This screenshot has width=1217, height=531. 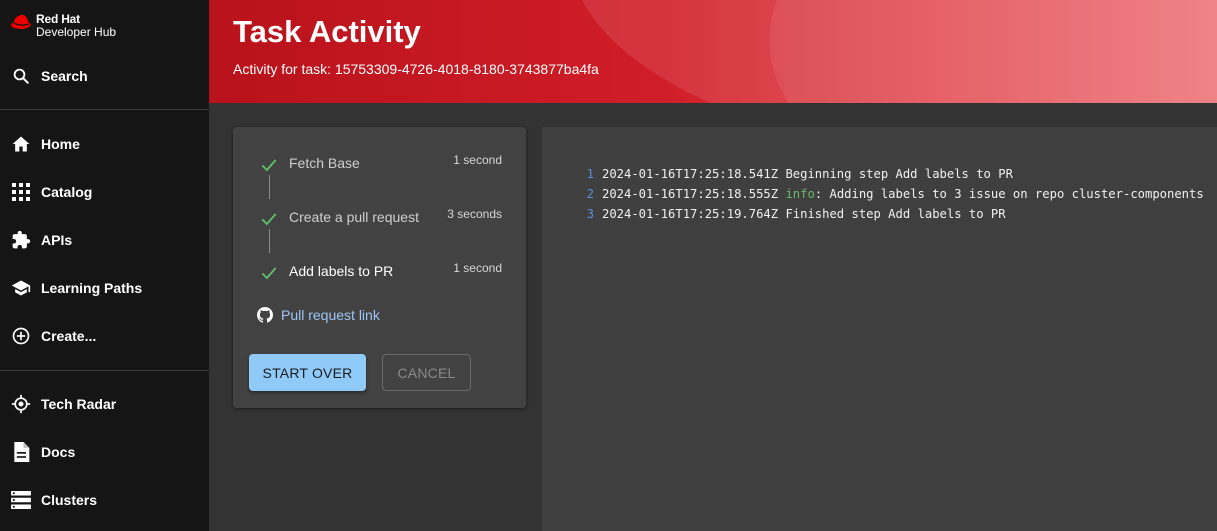 What do you see at coordinates (69, 500) in the screenshot?
I see `sidebar-item-label: Clusters` at bounding box center [69, 500].